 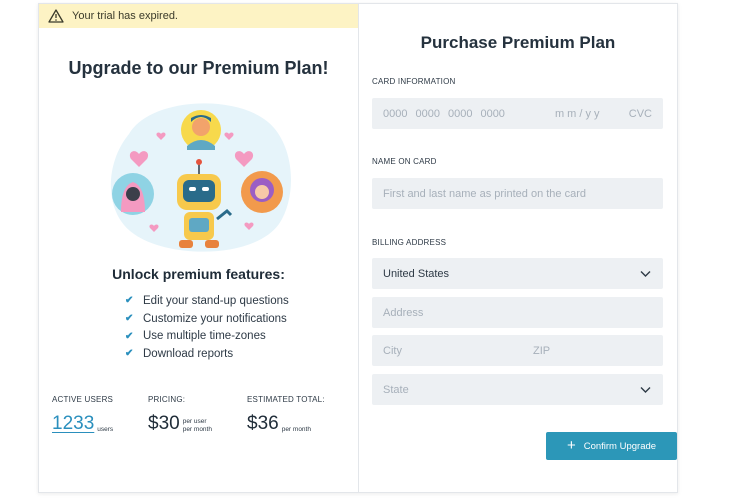 I want to click on feature-item: ✔ Edit your stand-up questions, so click(x=207, y=301).